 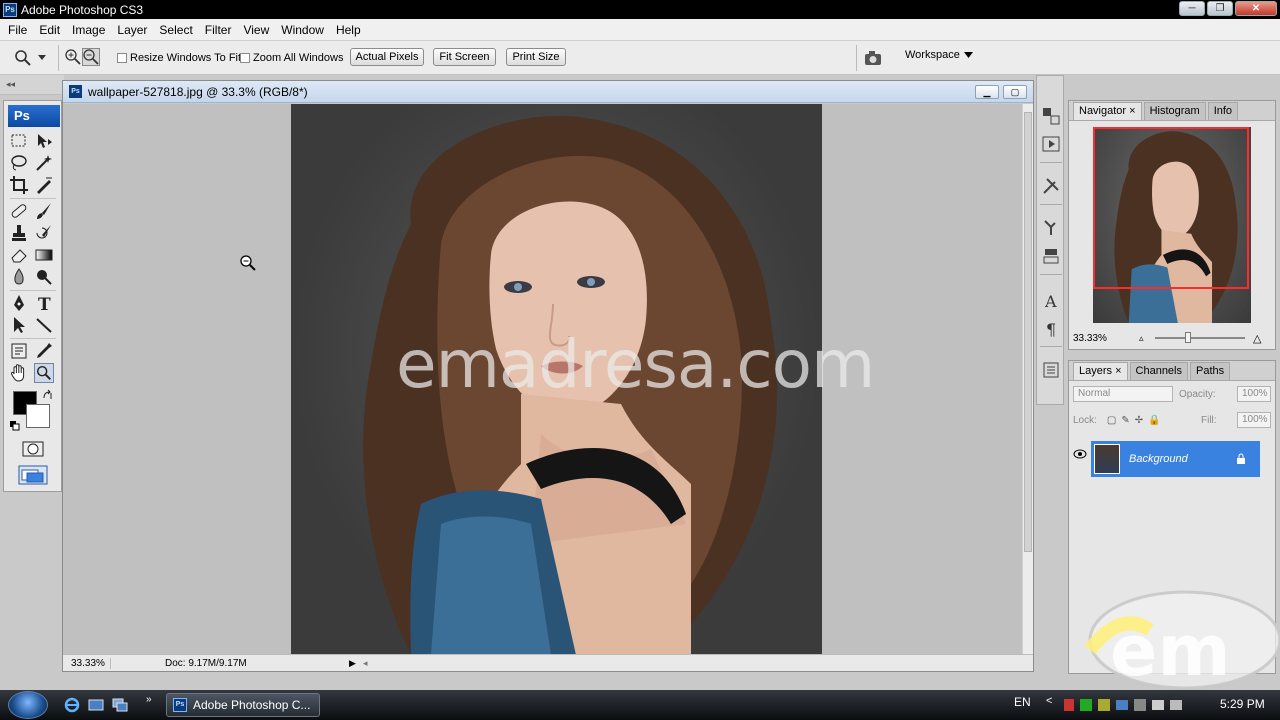 What do you see at coordinates (179, 58) in the screenshot?
I see `resize-windows-checkbox: Resize Windows To Fit` at bounding box center [179, 58].